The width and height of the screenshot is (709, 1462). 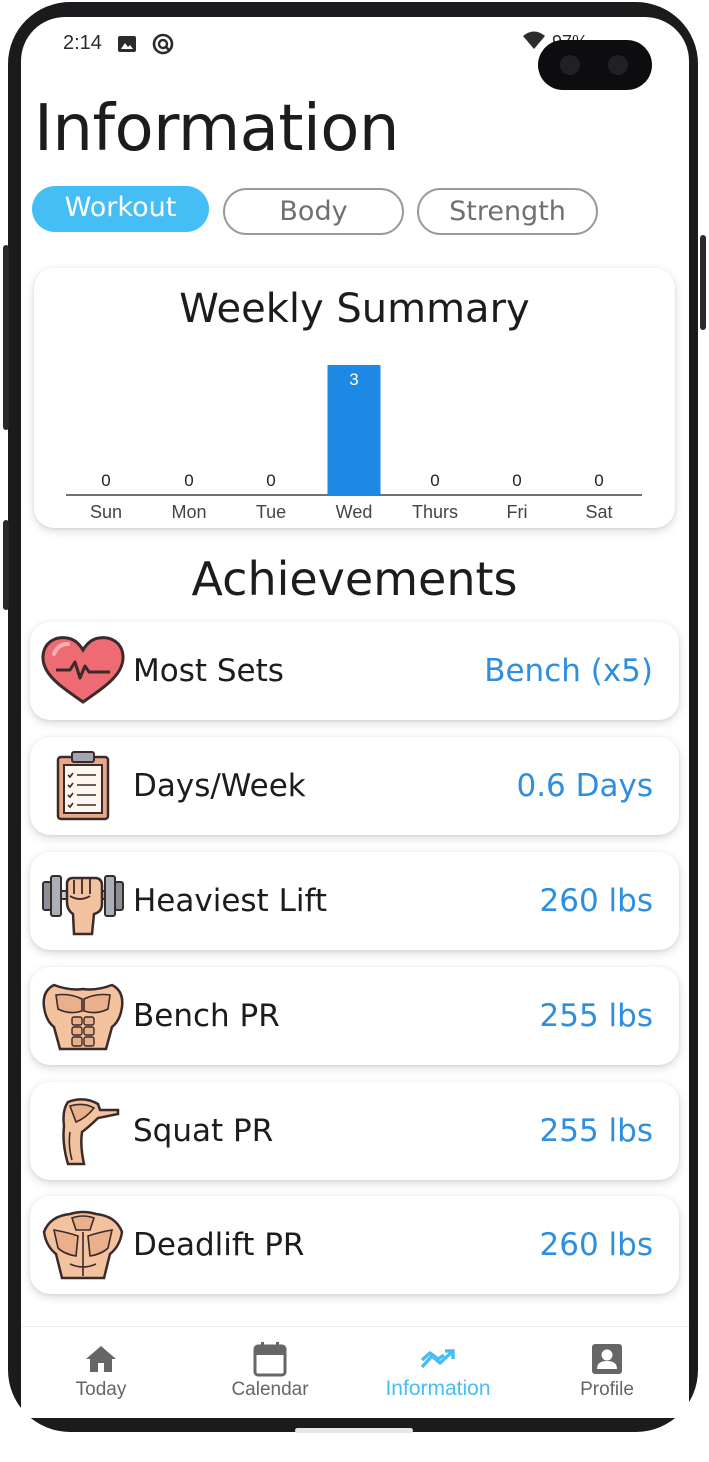 What do you see at coordinates (216, 129) in the screenshot?
I see `page-title: Information` at bounding box center [216, 129].